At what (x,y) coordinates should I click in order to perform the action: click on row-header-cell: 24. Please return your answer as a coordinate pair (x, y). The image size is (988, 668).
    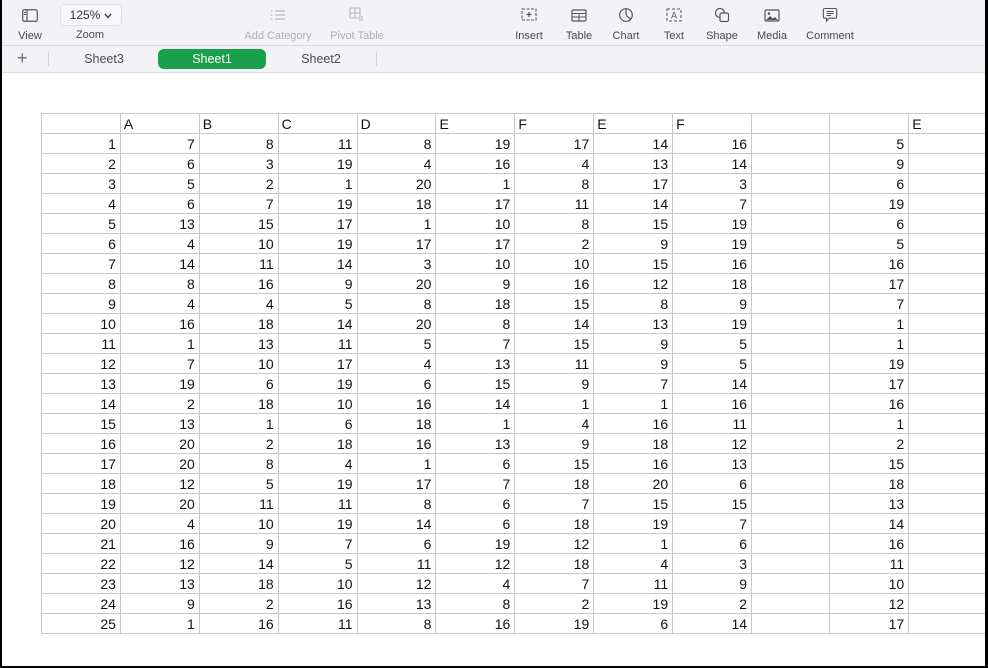
    Looking at the image, I should click on (81, 603).